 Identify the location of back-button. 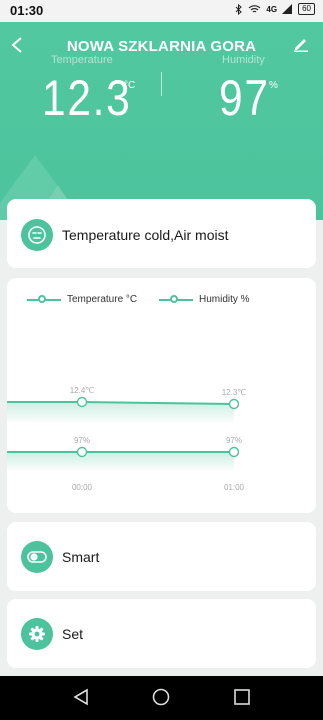
(20, 47).